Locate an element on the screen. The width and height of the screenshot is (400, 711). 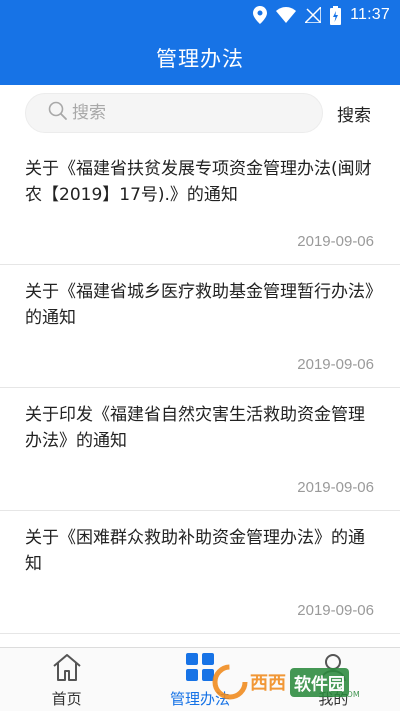
user-icon is located at coordinates (333, 669).